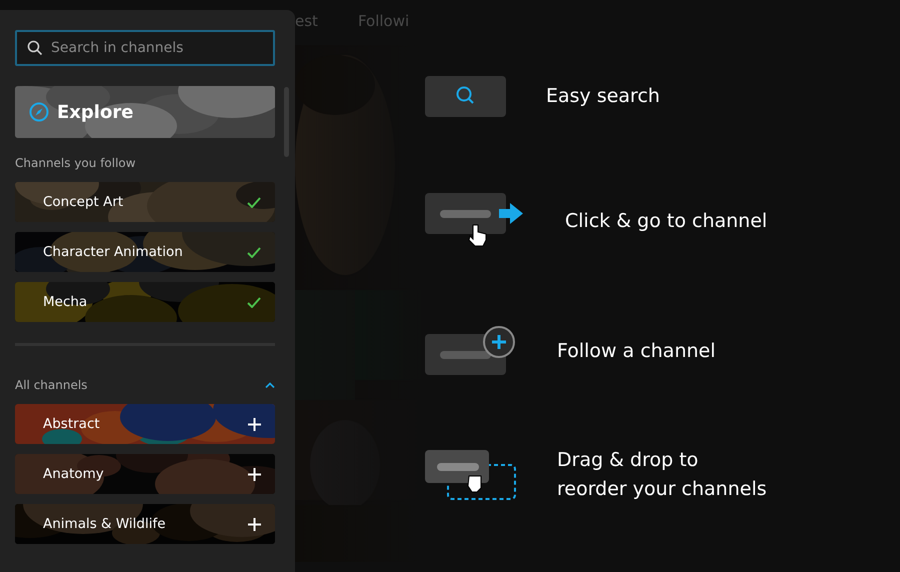 The image size is (900, 572). I want to click on channel-item: Abstract, so click(145, 424).